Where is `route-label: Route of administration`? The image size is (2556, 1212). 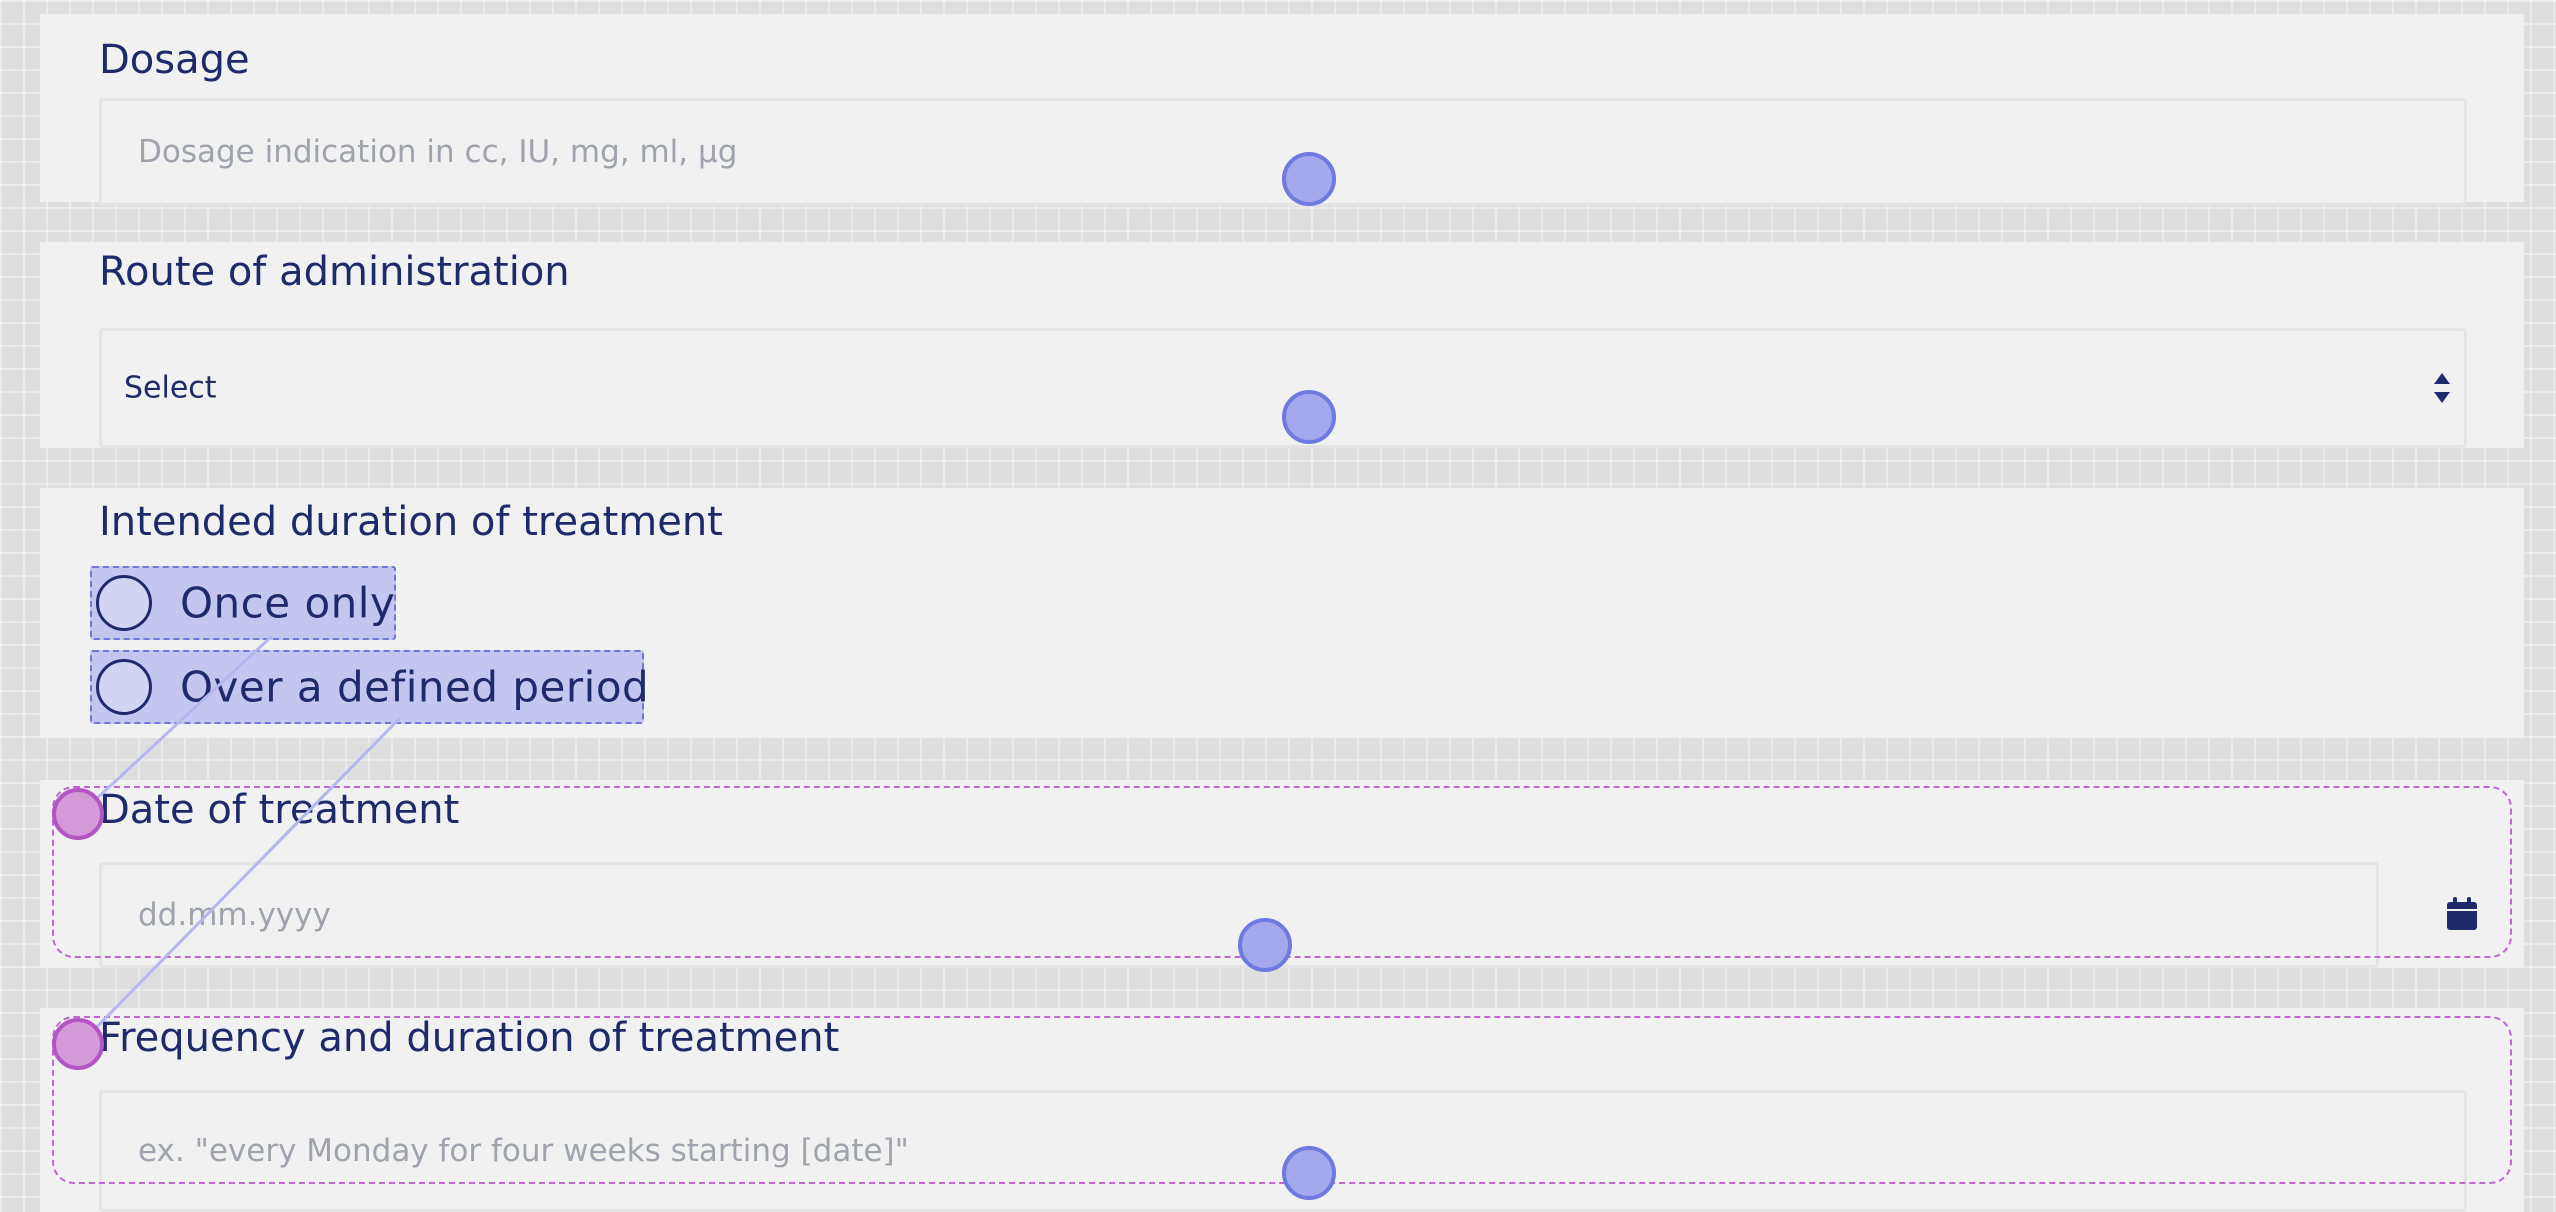
route-label: Route of administration is located at coordinates (334, 272).